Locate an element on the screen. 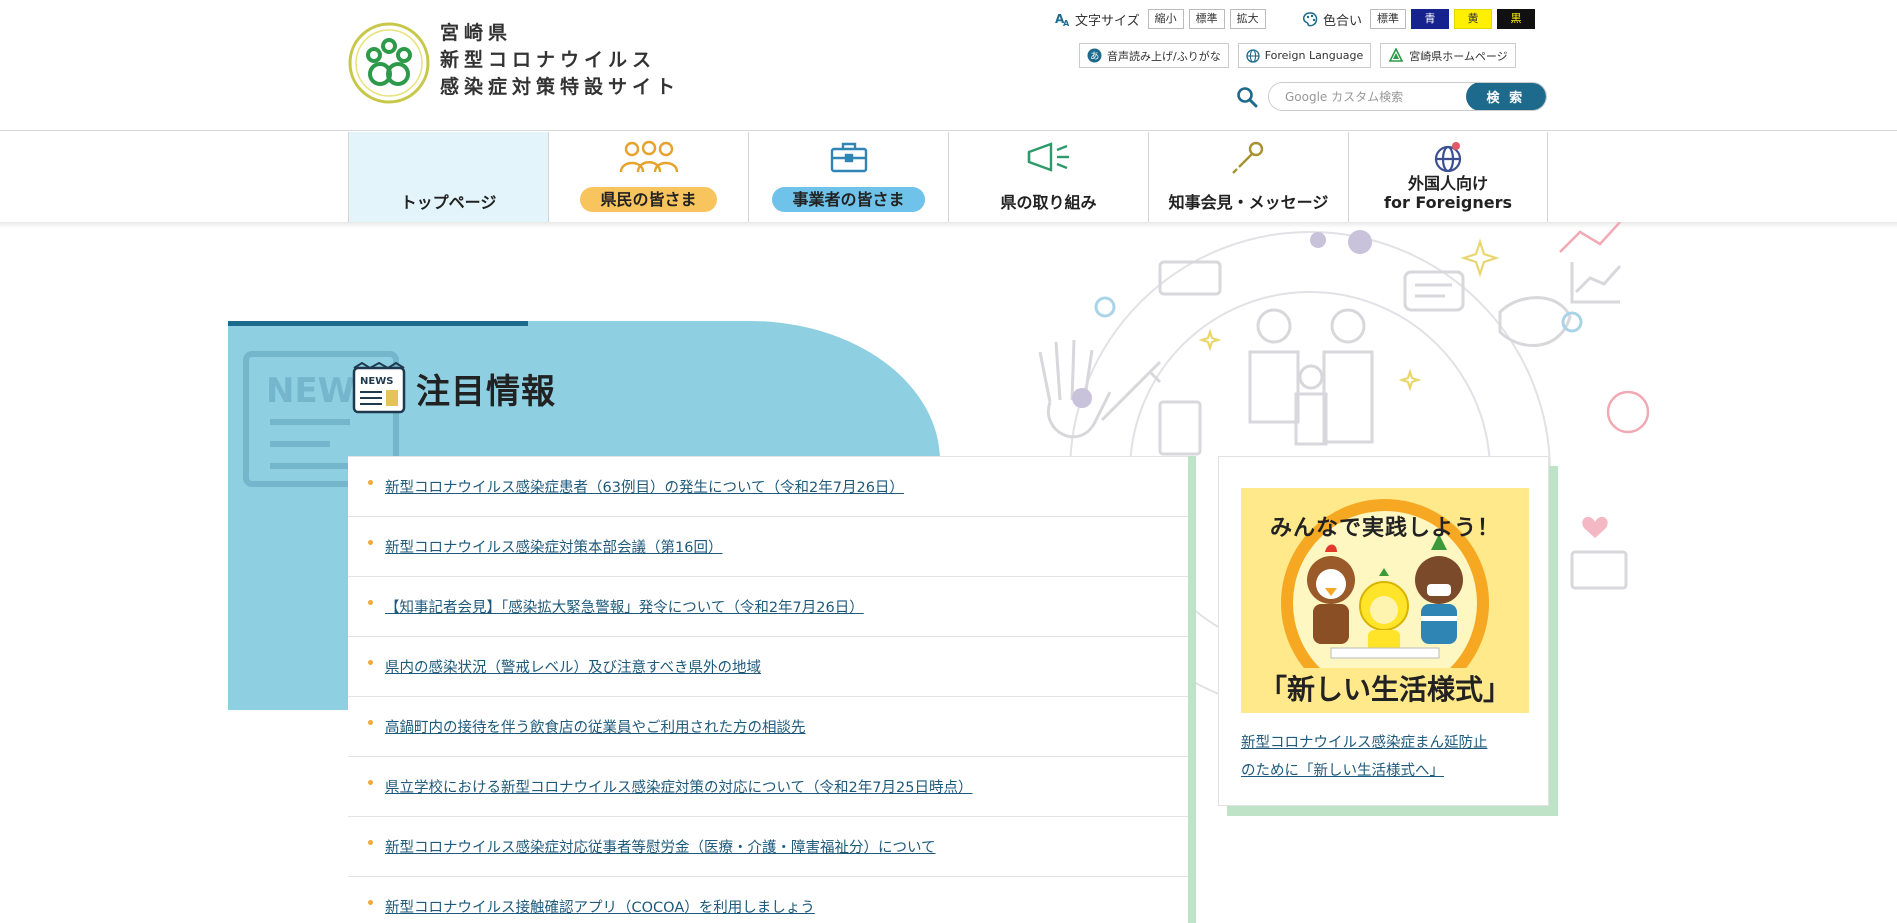 This screenshot has width=1897, height=923. svg-text: あ is located at coordinates (1094, 56).